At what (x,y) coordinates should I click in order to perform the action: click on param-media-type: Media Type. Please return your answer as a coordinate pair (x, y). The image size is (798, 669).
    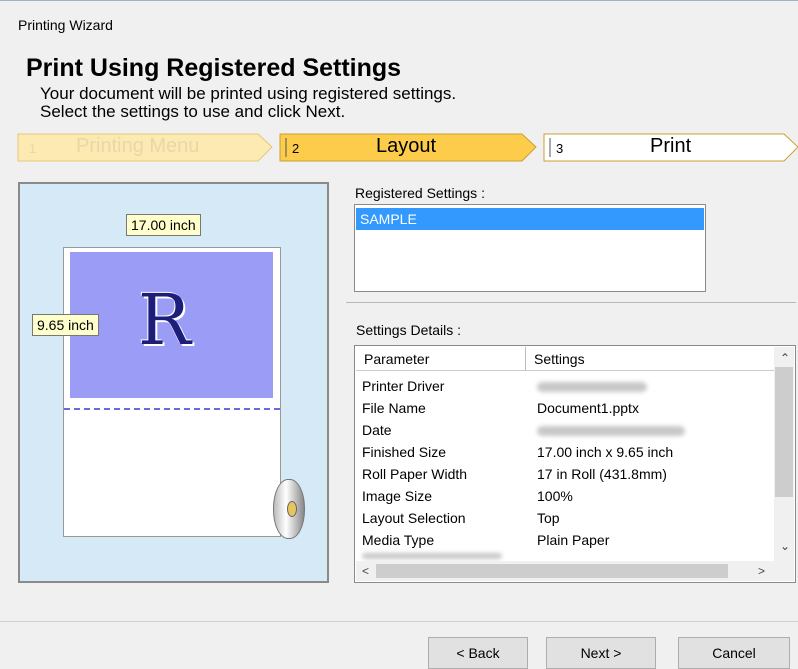
    Looking at the image, I should click on (398, 540).